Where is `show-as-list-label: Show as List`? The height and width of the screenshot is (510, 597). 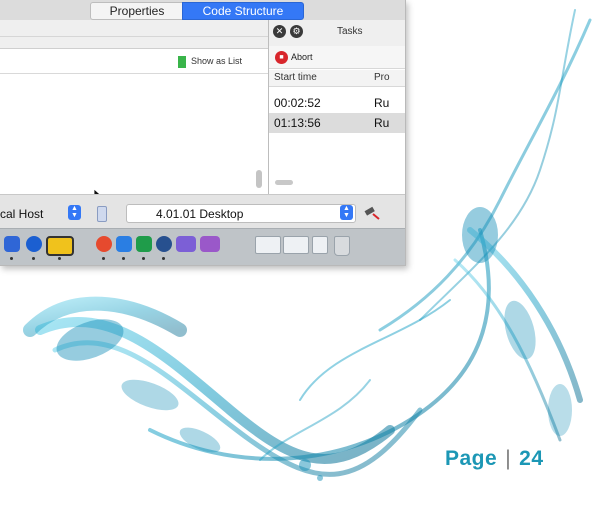
show-as-list-label: Show as List is located at coordinates (217, 61).